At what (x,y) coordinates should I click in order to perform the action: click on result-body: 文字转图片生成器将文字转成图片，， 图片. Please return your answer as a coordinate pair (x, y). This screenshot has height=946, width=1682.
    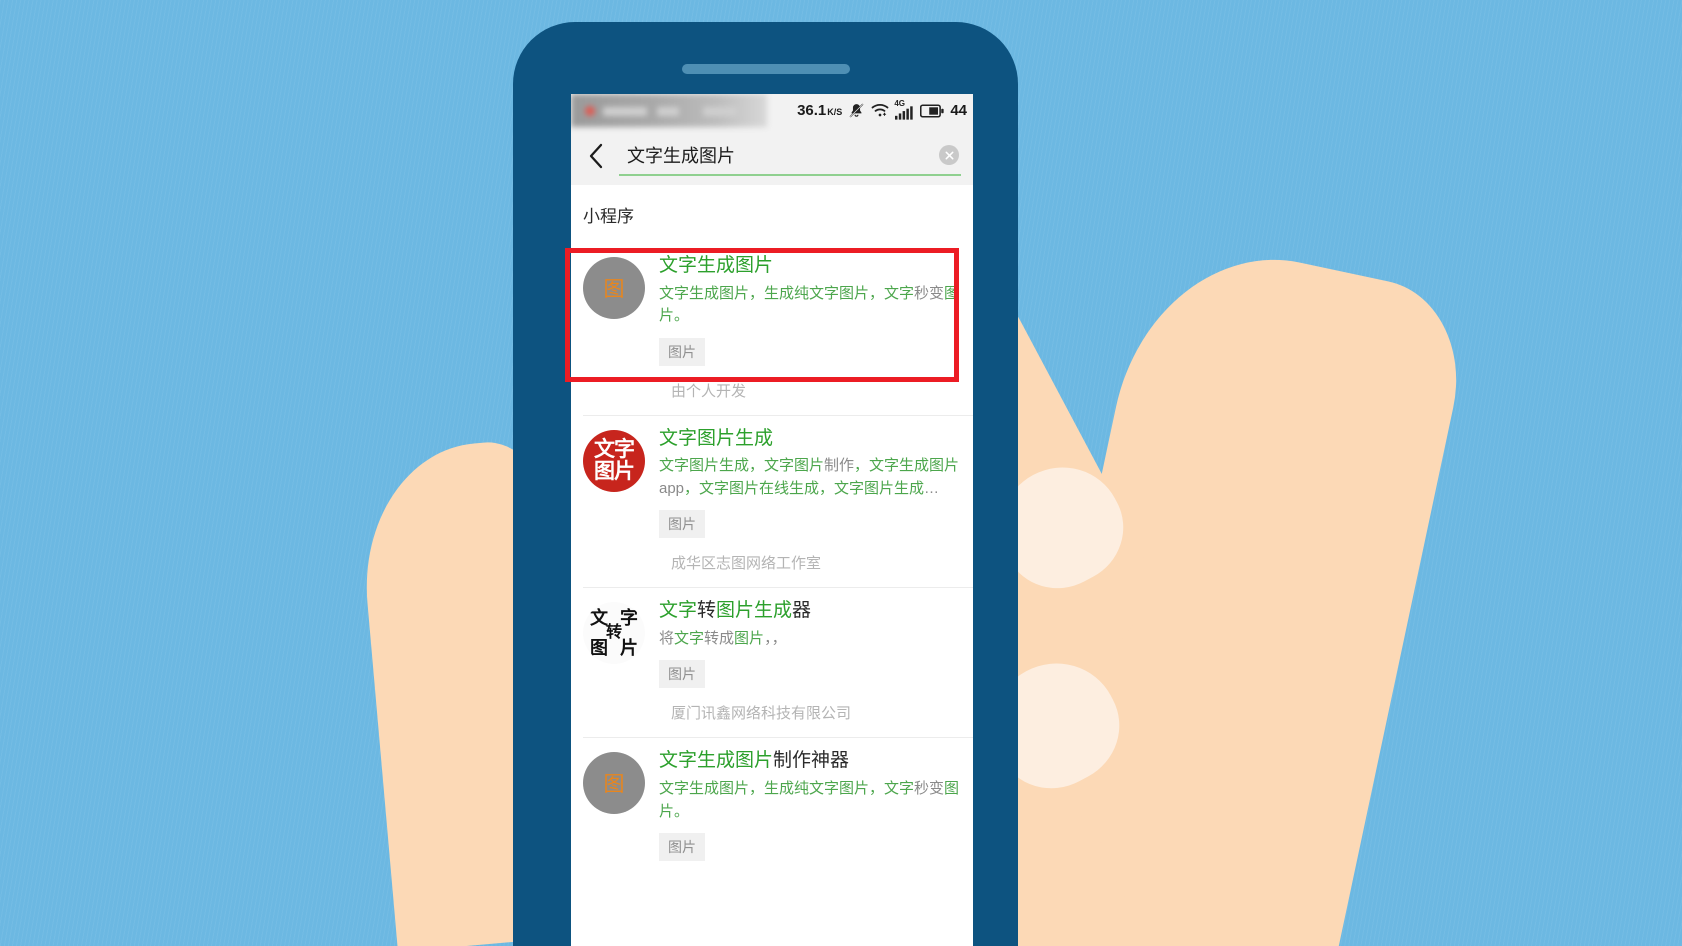
    Looking at the image, I should click on (810, 643).